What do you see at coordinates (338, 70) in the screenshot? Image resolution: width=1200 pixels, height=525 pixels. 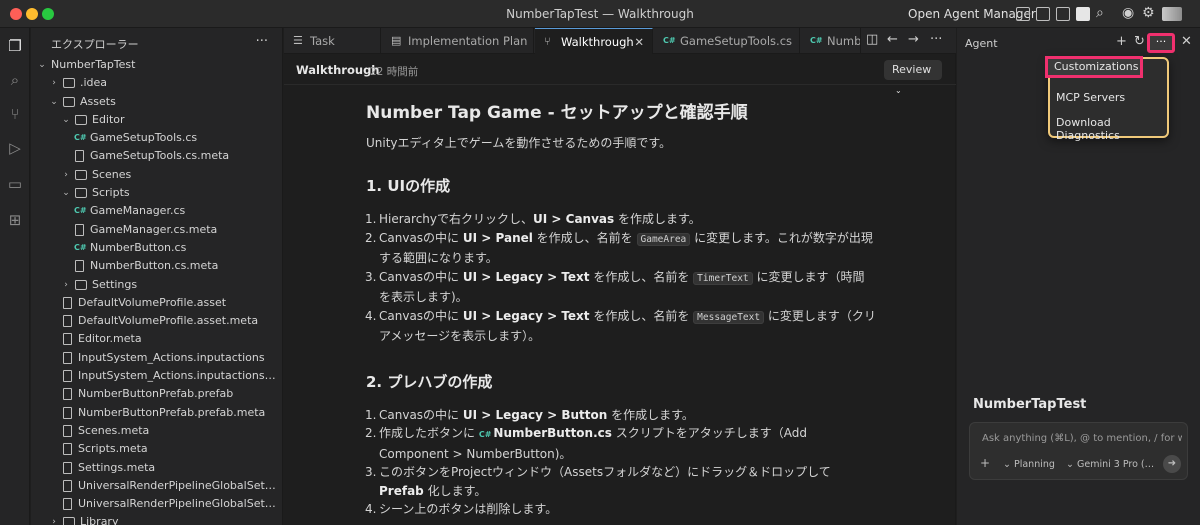 I see `document-title: Walkthrough` at bounding box center [338, 70].